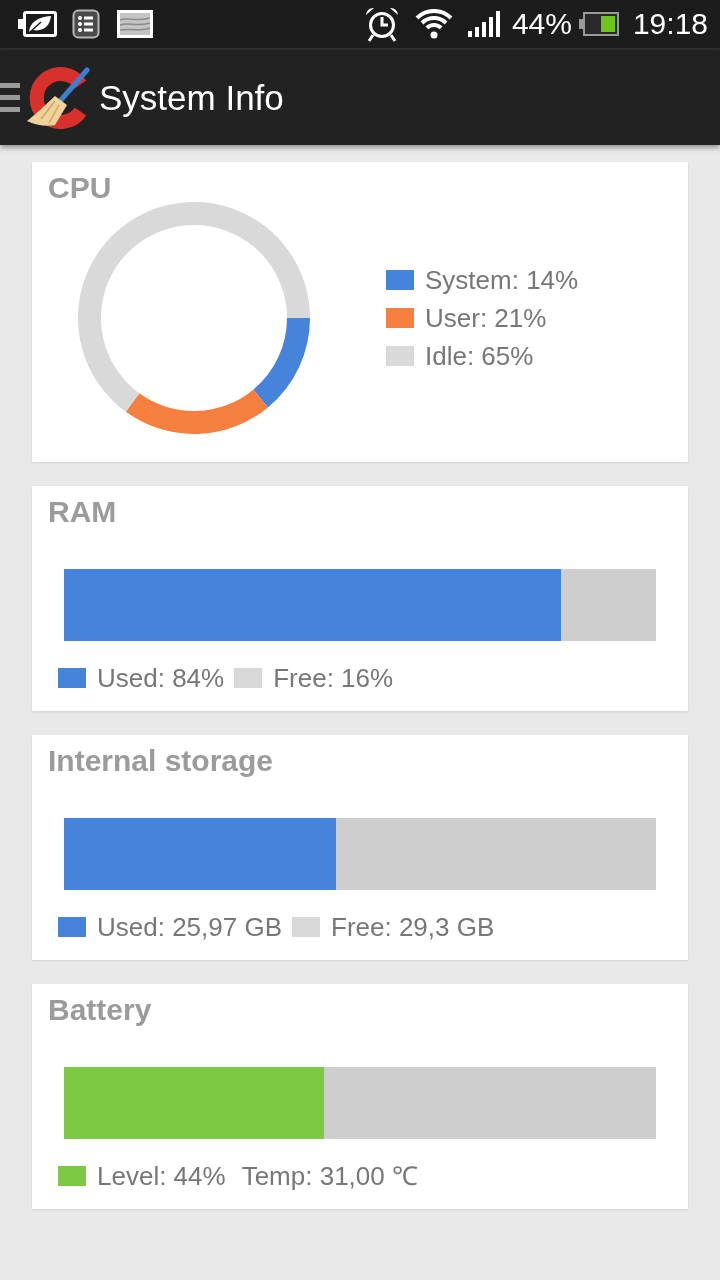 The height and width of the screenshot is (1280, 720). I want to click on legend-label: Temp: 31,00 ℃, so click(329, 1176).